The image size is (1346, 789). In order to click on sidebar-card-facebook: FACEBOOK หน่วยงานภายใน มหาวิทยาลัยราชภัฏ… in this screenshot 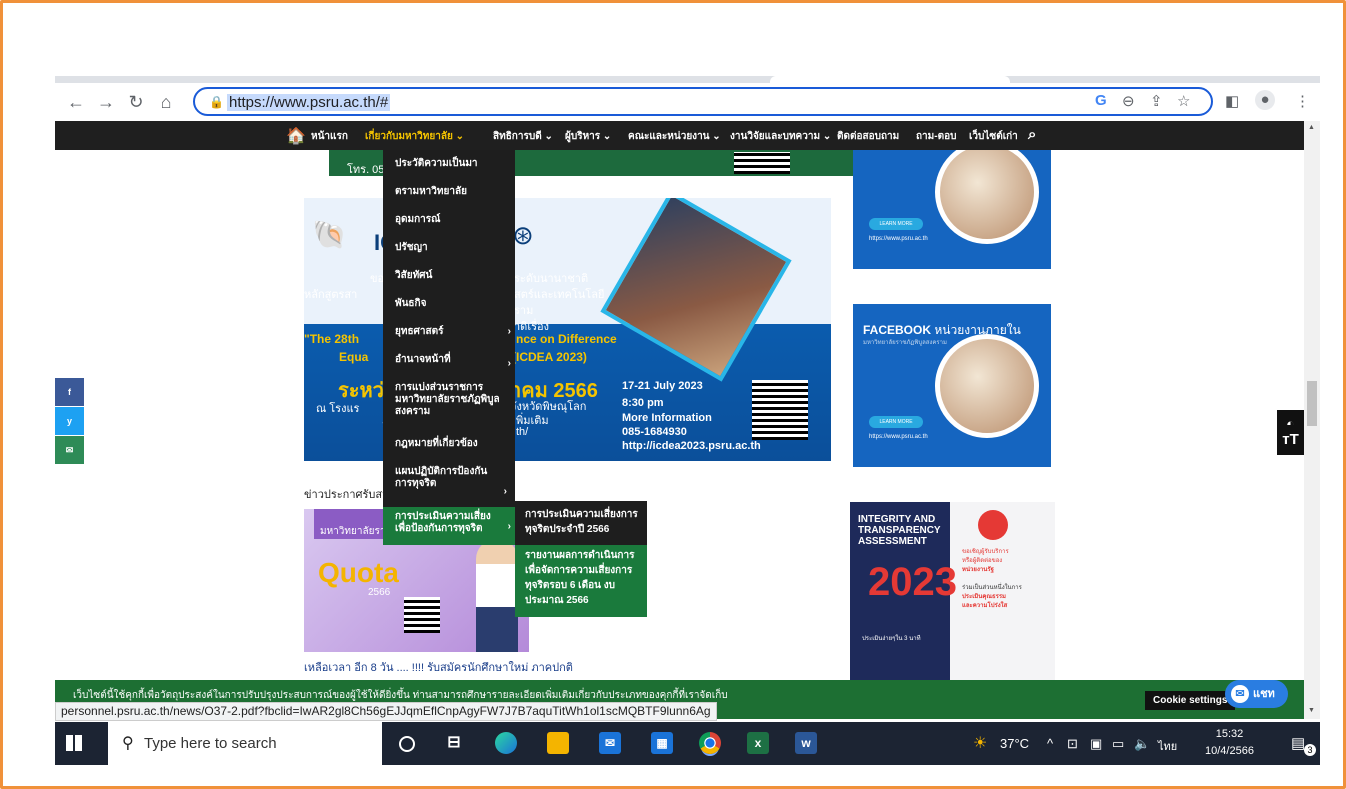, I will do `click(952, 385)`.